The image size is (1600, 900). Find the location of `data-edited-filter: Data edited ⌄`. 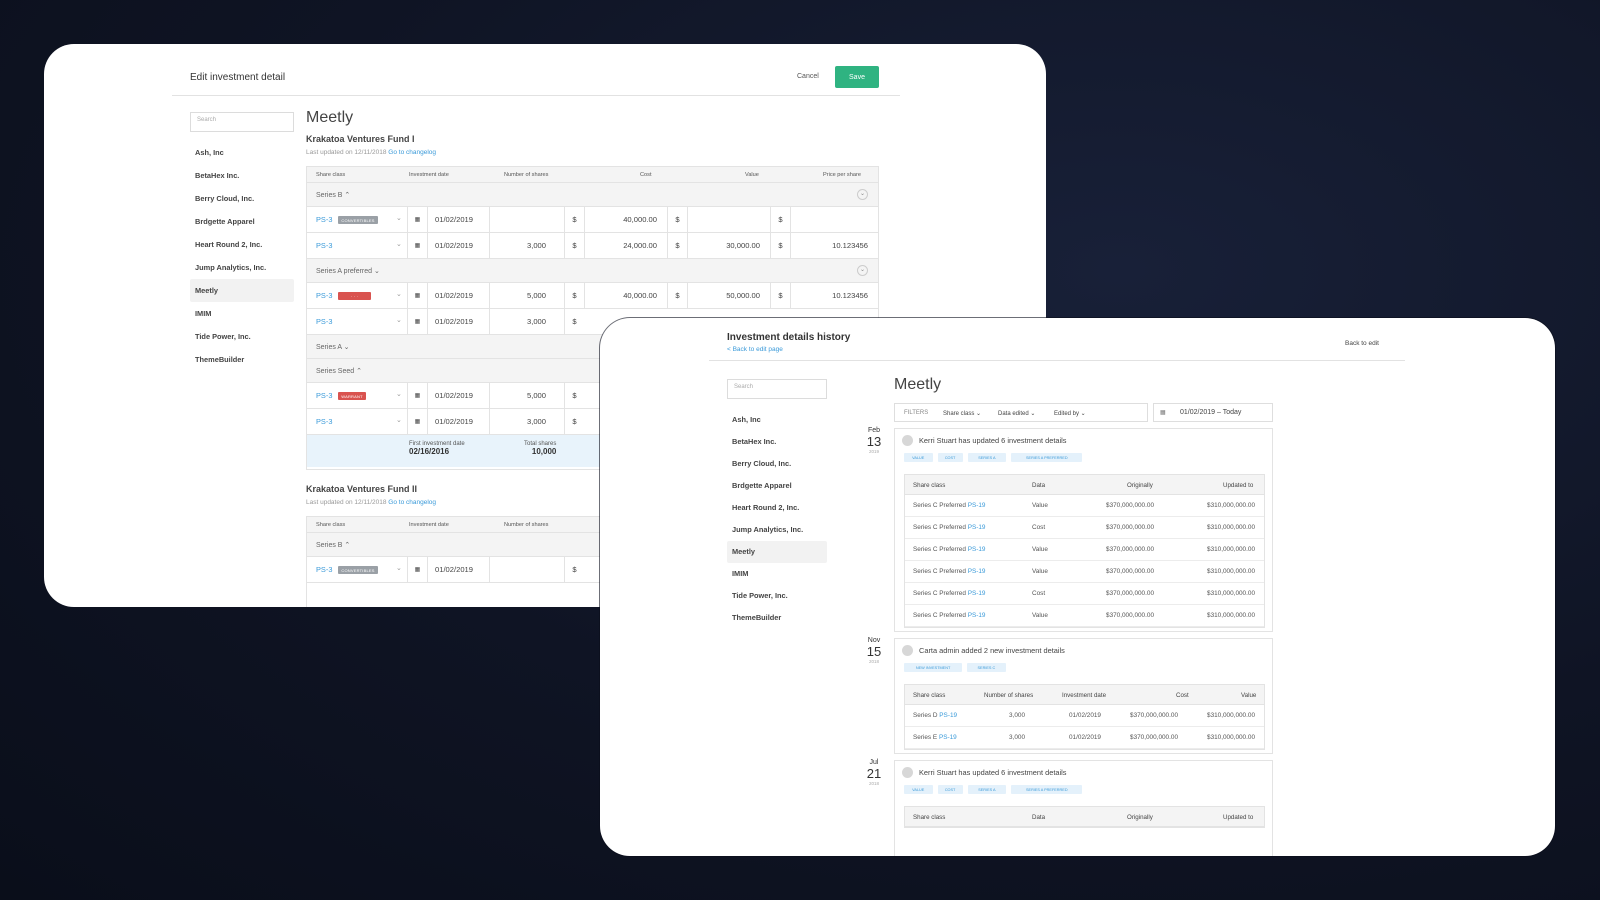

data-edited-filter: Data edited ⌄ is located at coordinates (1016, 413).